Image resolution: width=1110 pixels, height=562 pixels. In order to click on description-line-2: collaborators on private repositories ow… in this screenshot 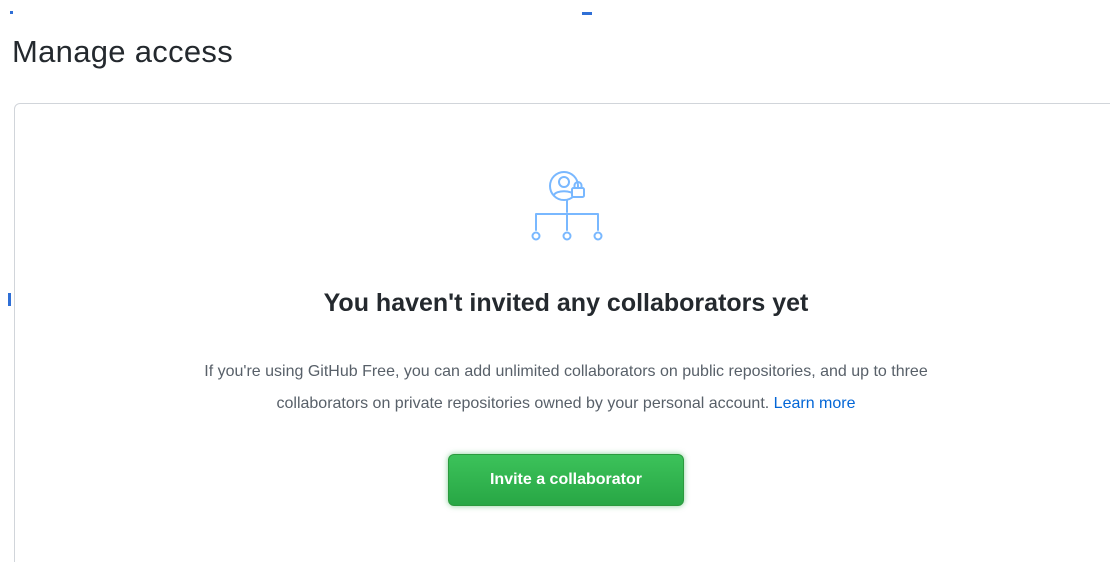, I will do `click(523, 403)`.